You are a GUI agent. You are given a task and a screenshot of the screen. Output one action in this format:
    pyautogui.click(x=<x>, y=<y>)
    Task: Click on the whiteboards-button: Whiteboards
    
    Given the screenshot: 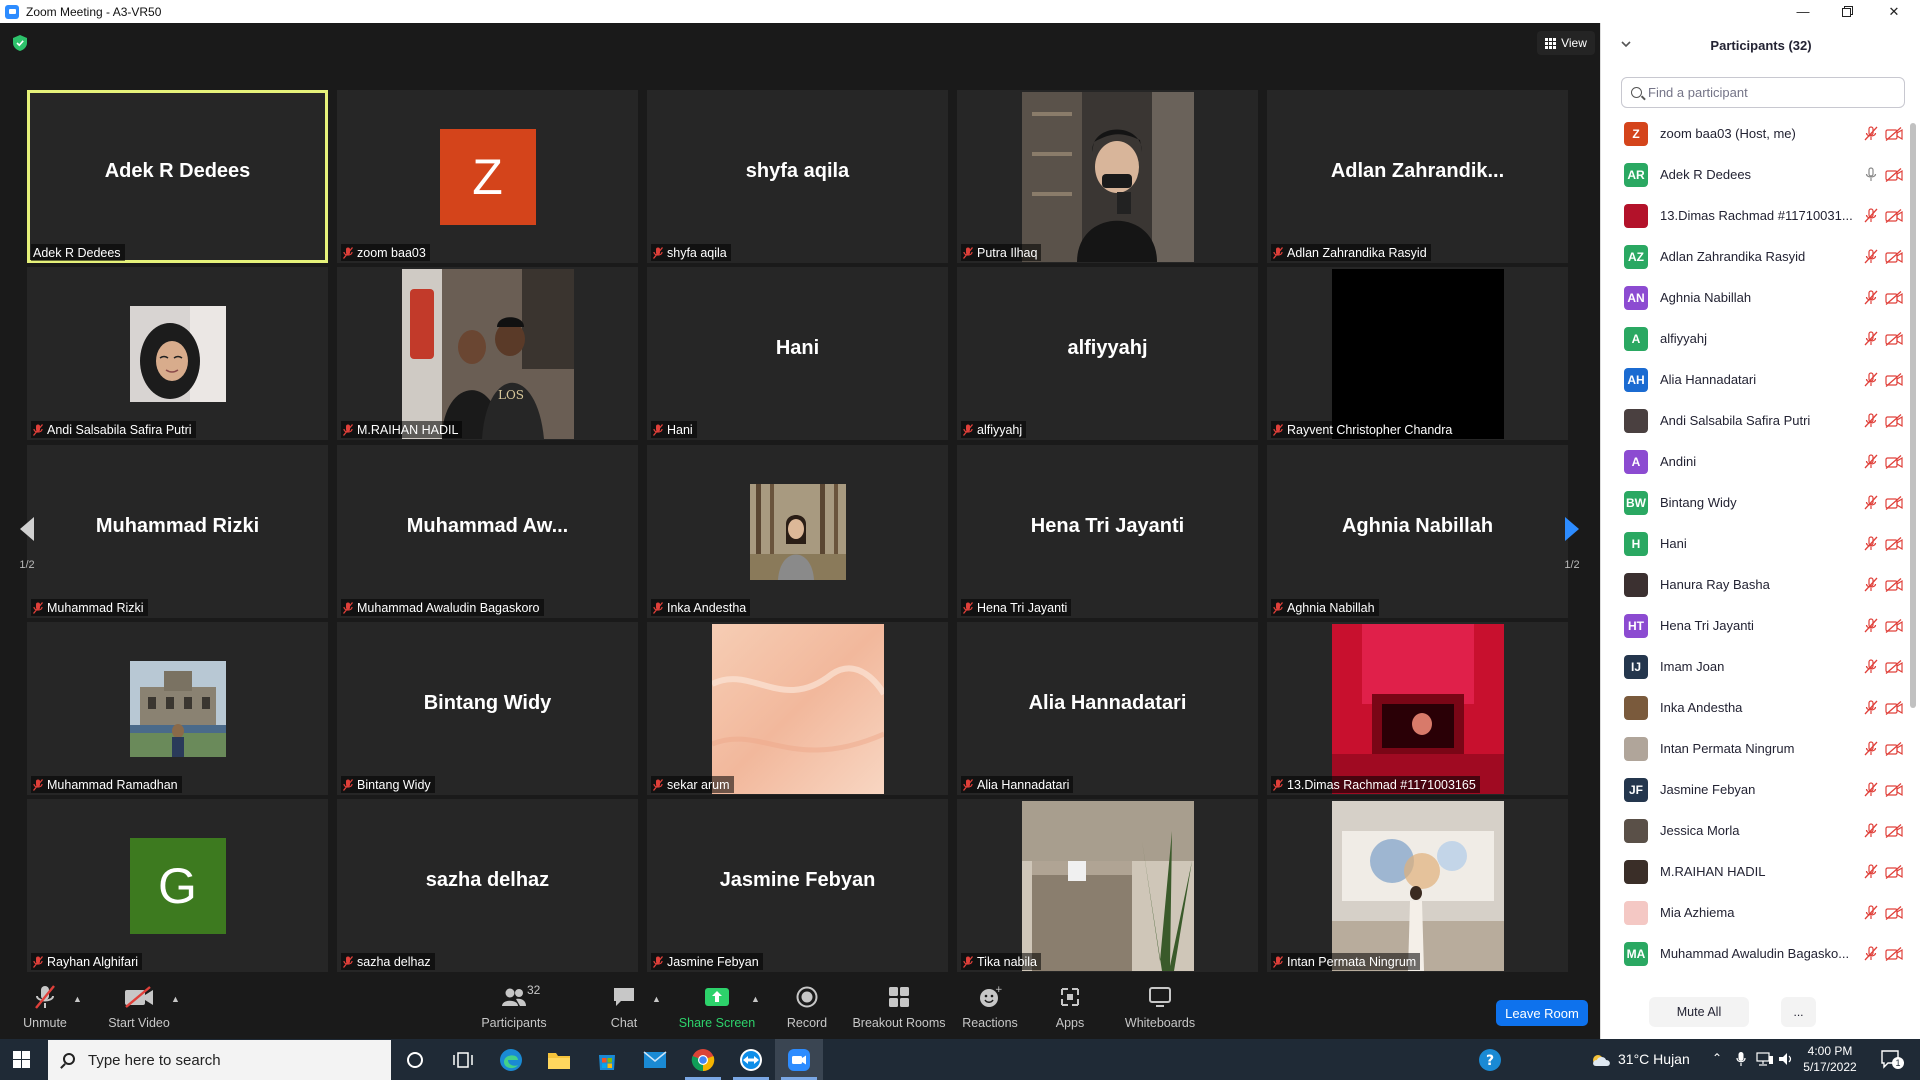 What is the action you would take?
    pyautogui.click(x=1160, y=1006)
    